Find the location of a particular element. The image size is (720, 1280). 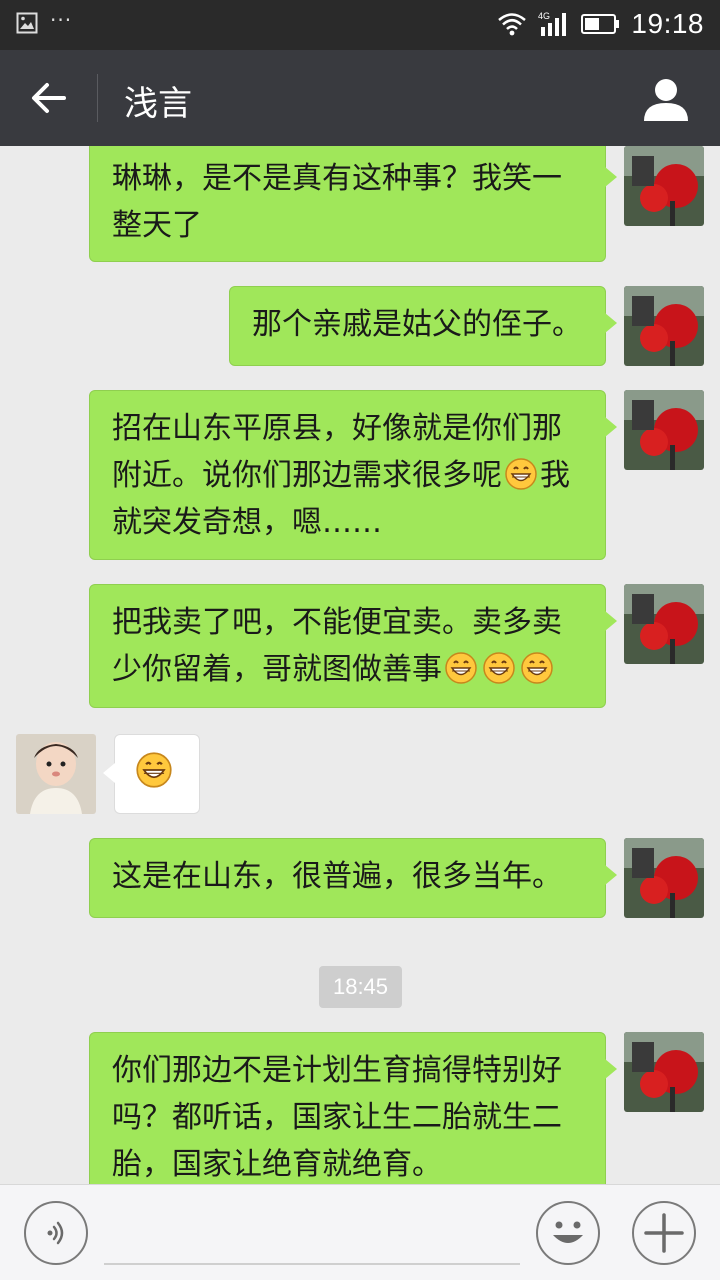

back-arrow-icon is located at coordinates (49, 98).